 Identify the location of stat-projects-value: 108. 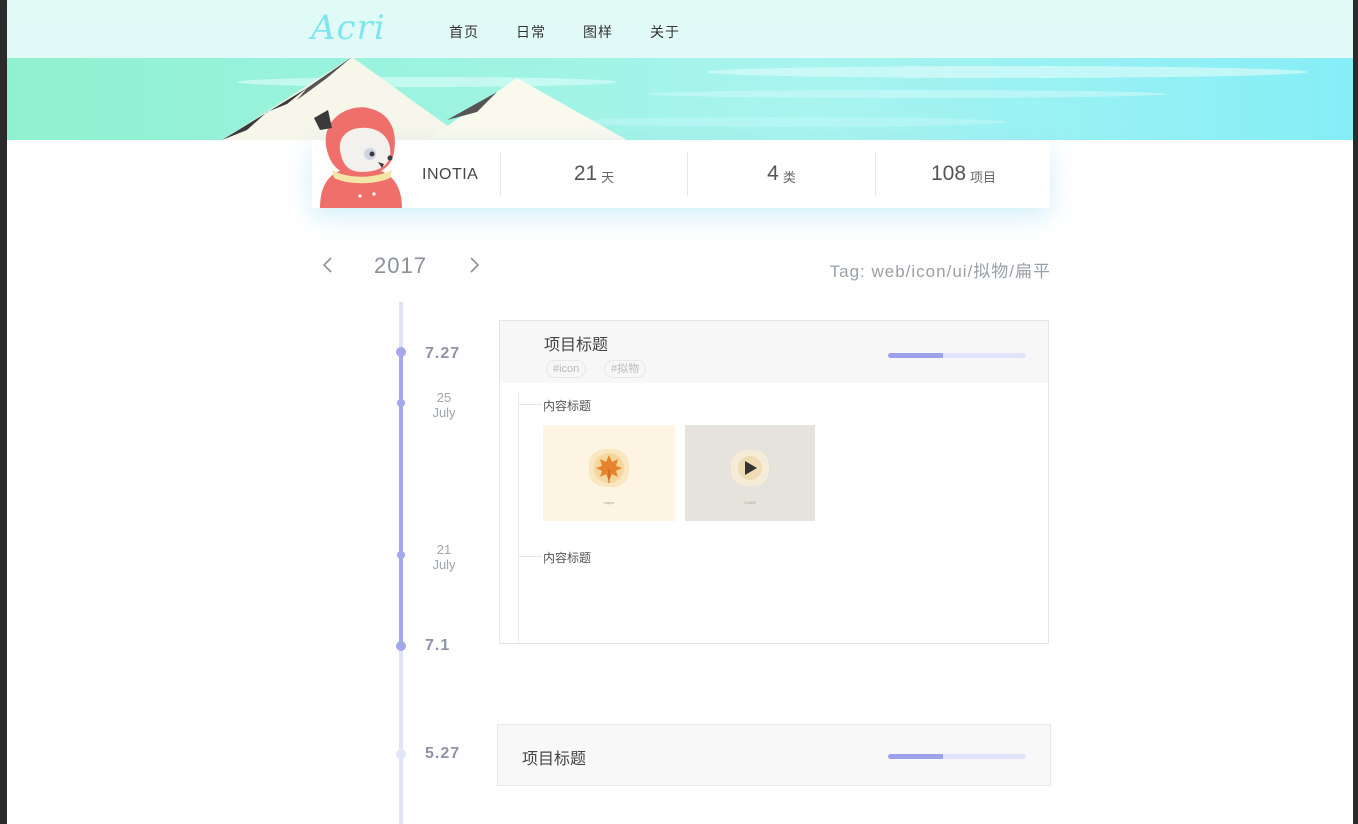
(948, 173).